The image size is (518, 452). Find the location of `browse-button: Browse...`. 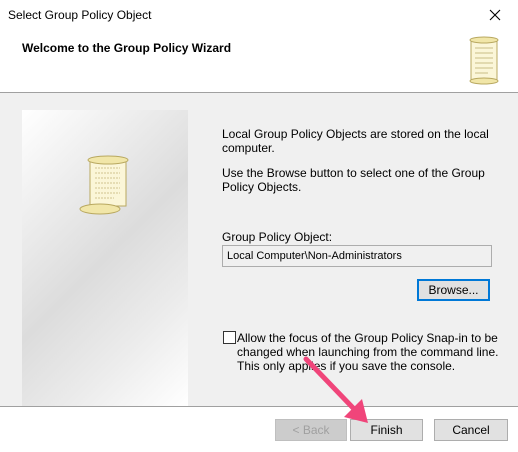

browse-button: Browse... is located at coordinates (453, 290).